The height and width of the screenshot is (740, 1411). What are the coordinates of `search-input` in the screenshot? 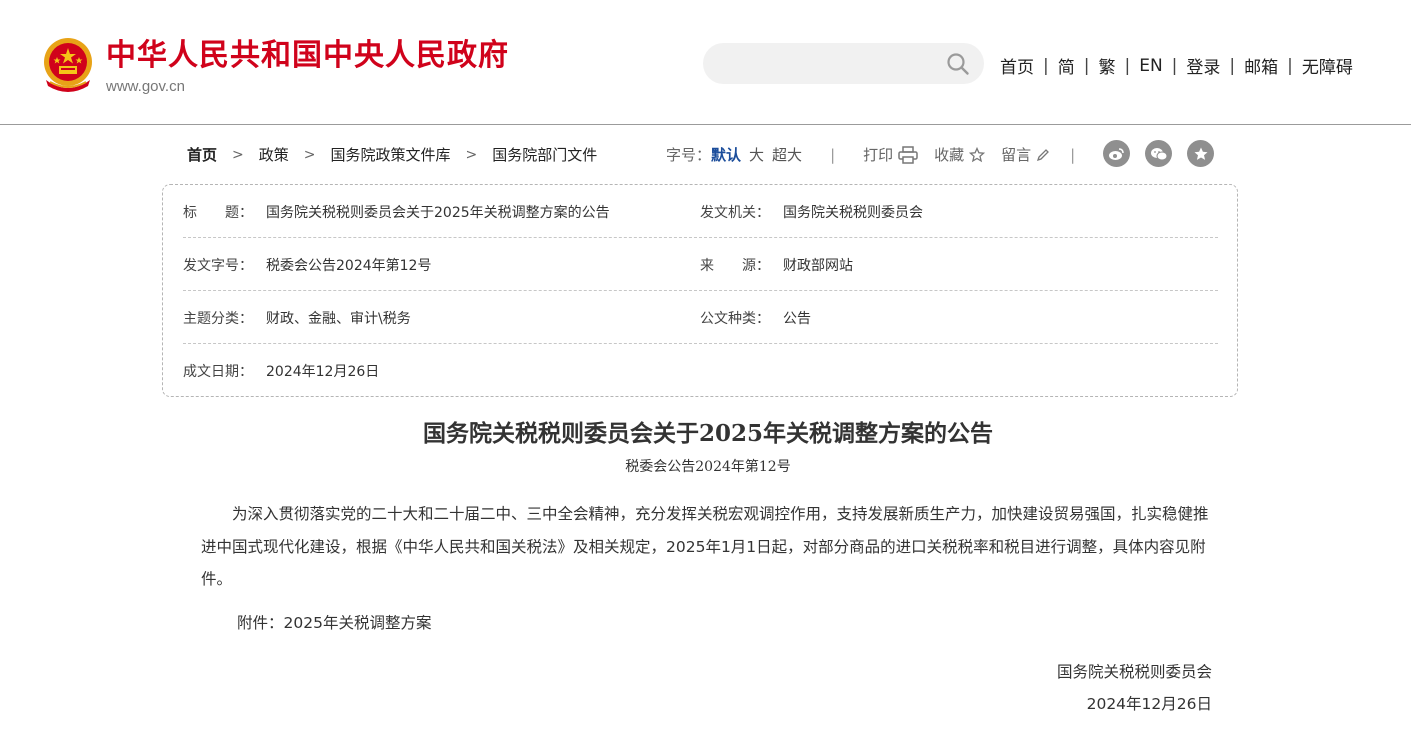 It's located at (821, 63).